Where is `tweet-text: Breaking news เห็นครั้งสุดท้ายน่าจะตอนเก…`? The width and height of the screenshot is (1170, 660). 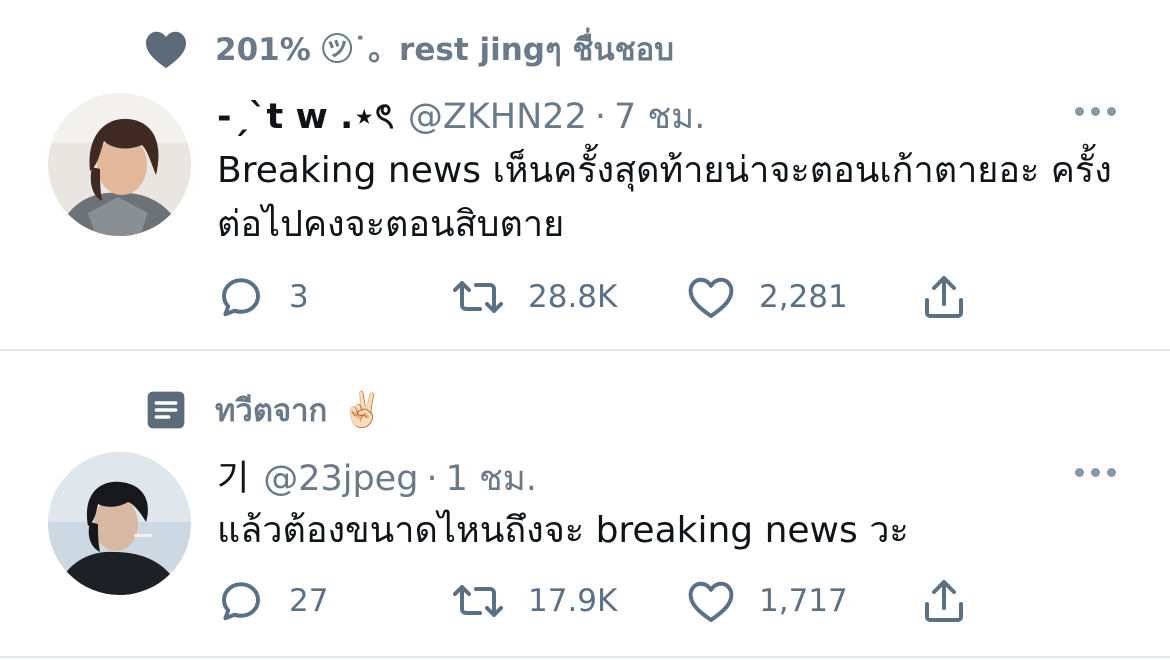 tweet-text: Breaking news เห็นครั้งสุดท้ายน่าจะตอนเก… is located at coordinates (664, 197).